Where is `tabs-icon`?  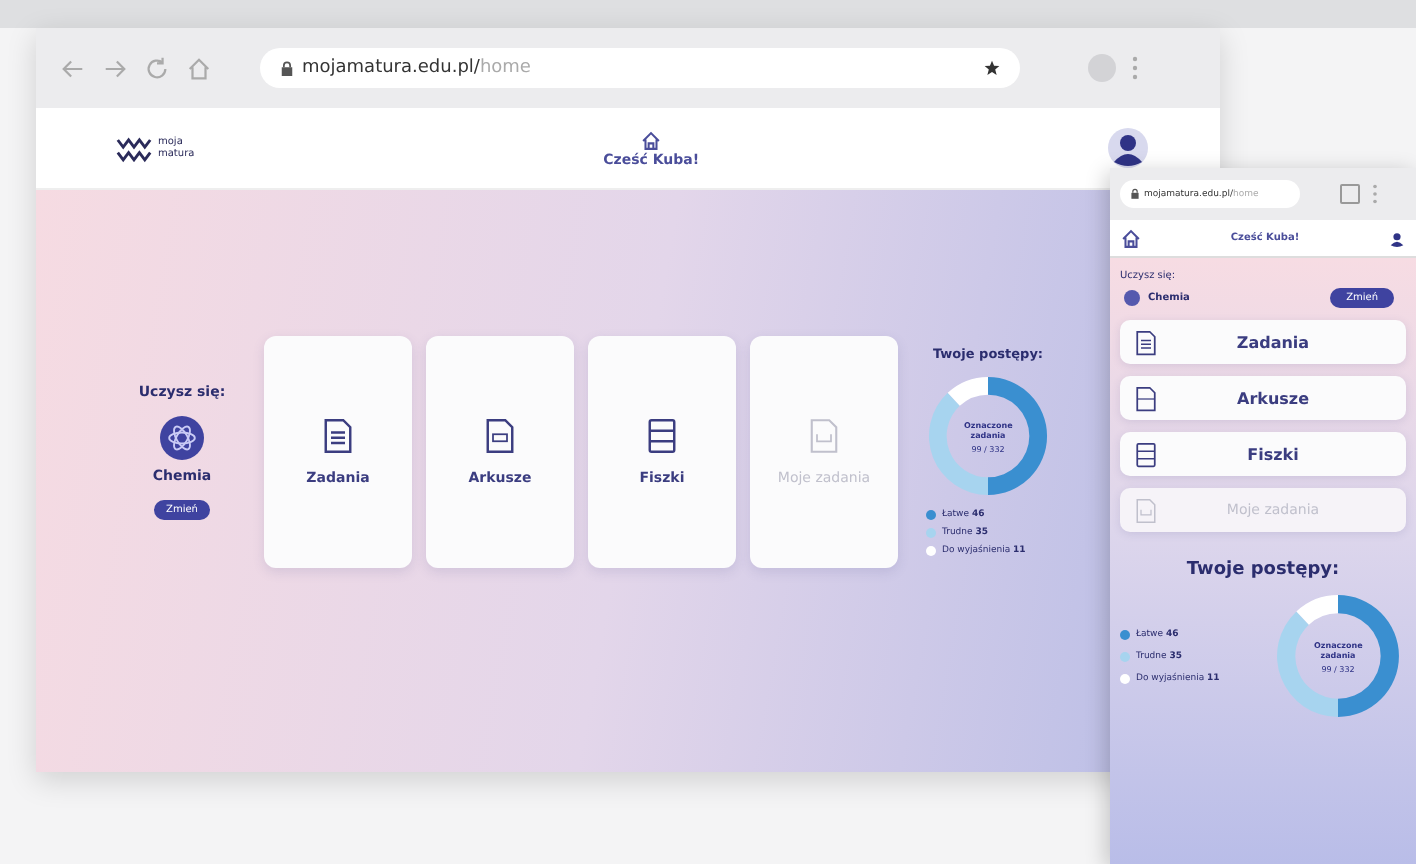 tabs-icon is located at coordinates (1350, 194).